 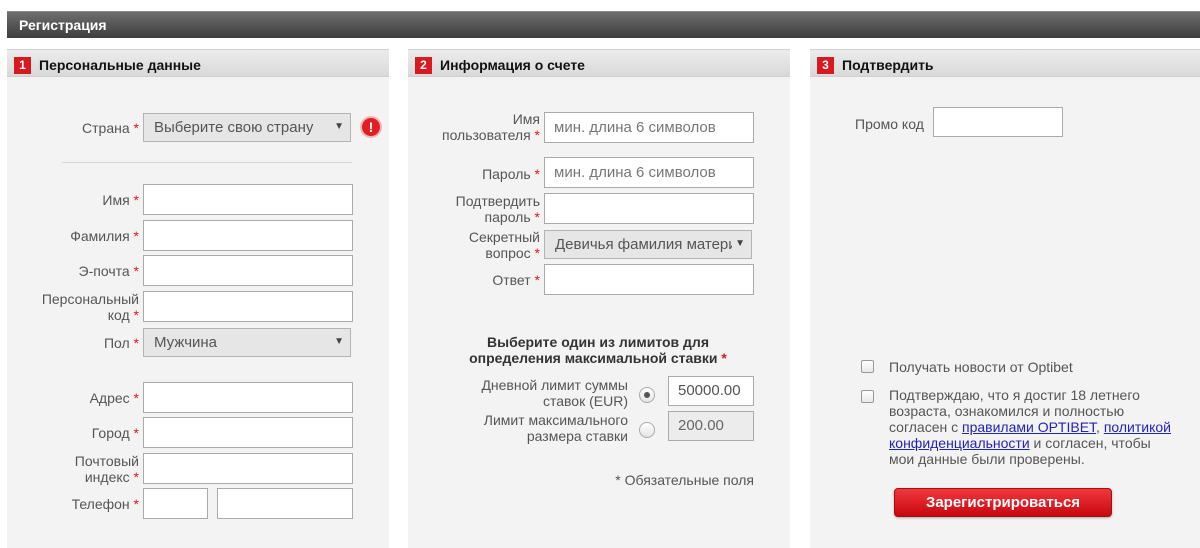 What do you see at coordinates (121, 343) in the screenshot?
I see `gender-label: Пол *` at bounding box center [121, 343].